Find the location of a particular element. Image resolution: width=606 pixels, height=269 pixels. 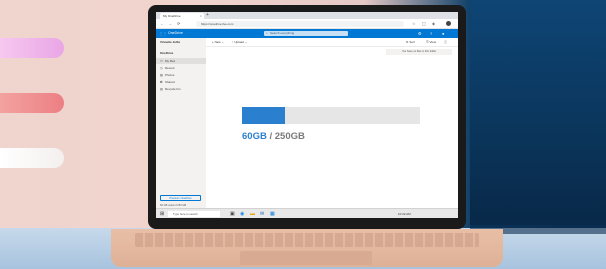

laptop-trackpad is located at coordinates (306, 258).